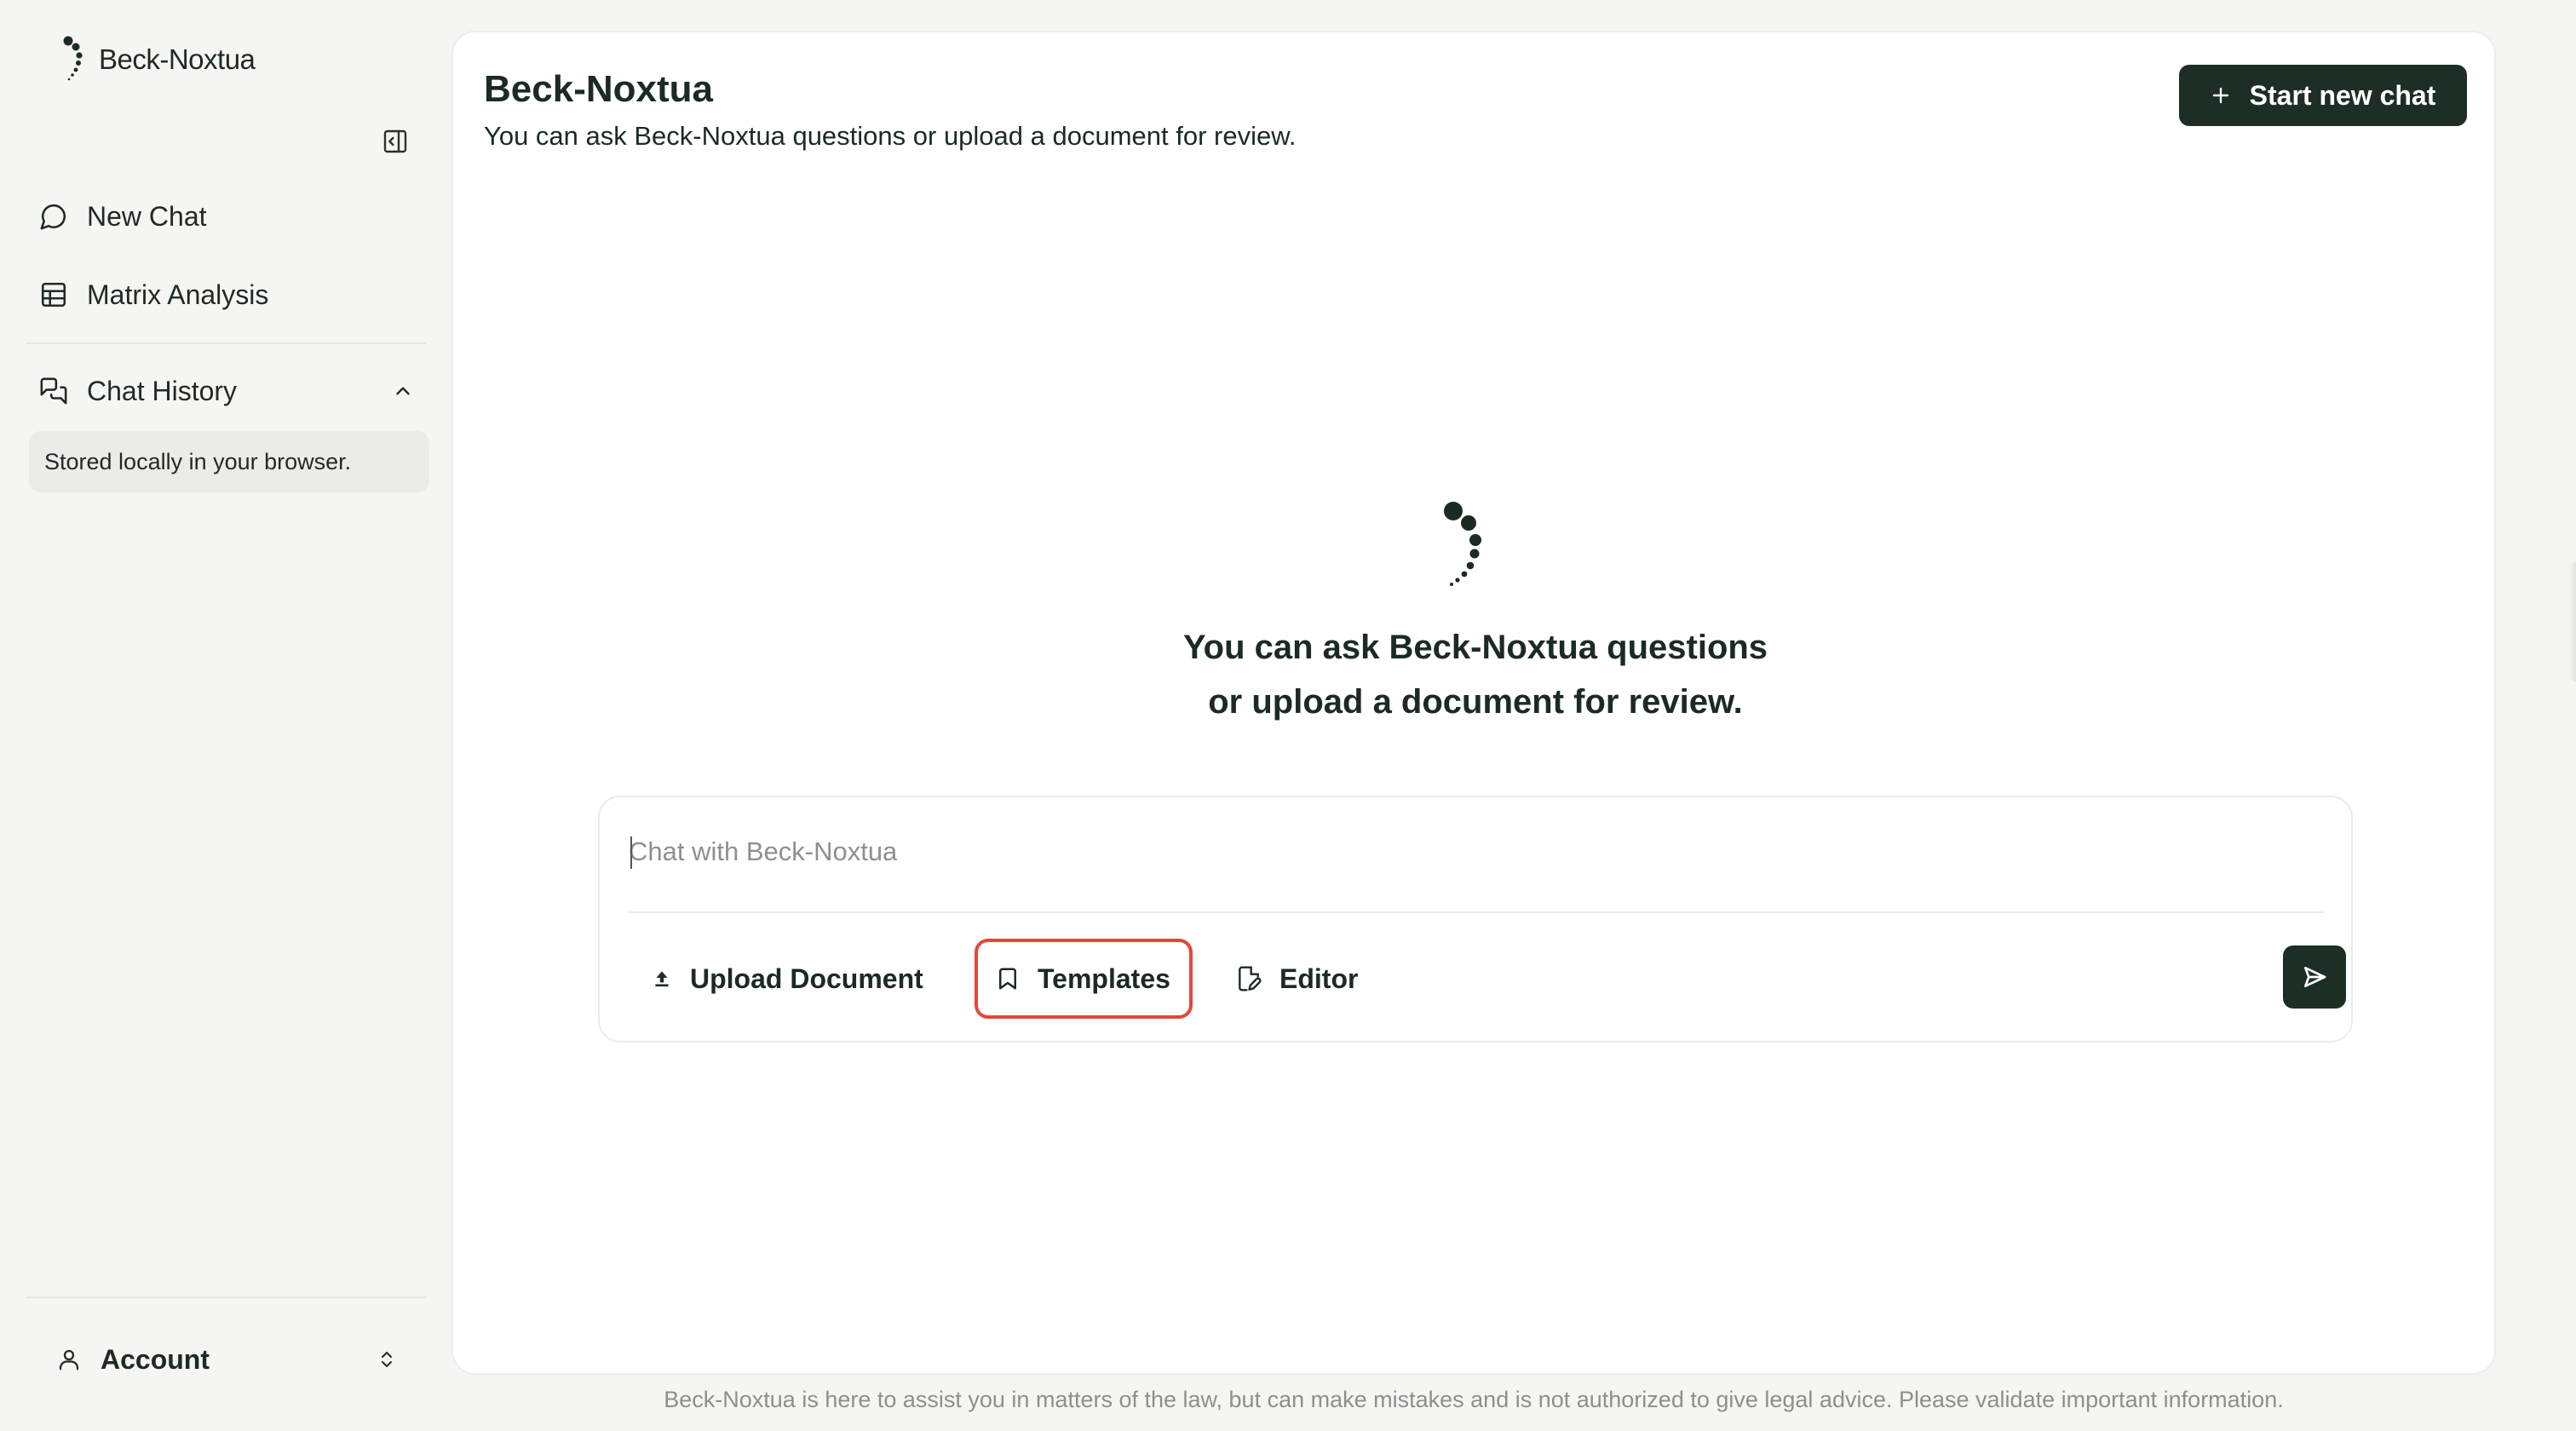 The width and height of the screenshot is (2576, 1431). I want to click on editor-label: Editor, so click(1319, 978).